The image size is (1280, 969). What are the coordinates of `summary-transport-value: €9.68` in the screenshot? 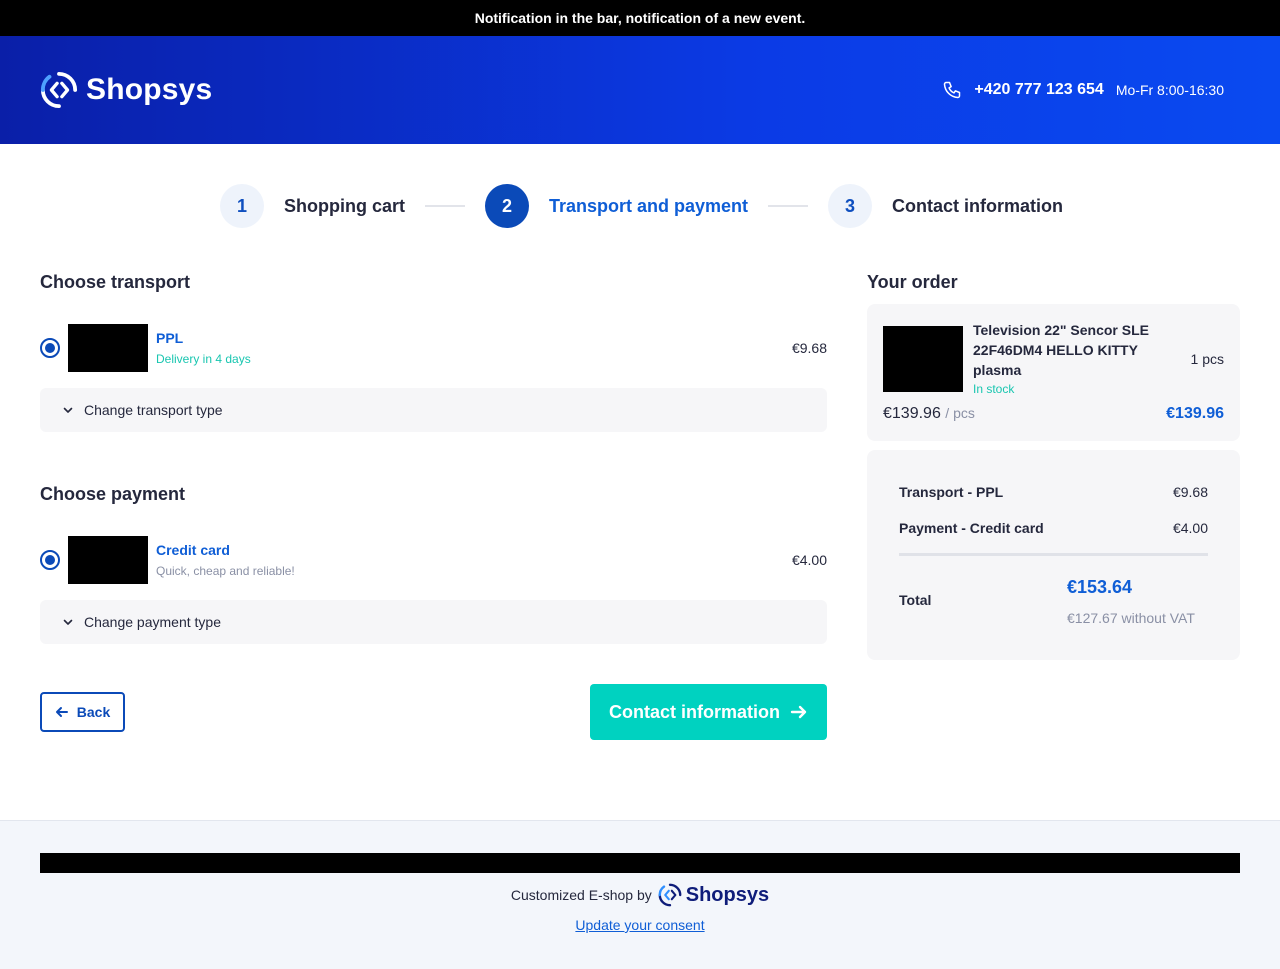 It's located at (1190, 492).